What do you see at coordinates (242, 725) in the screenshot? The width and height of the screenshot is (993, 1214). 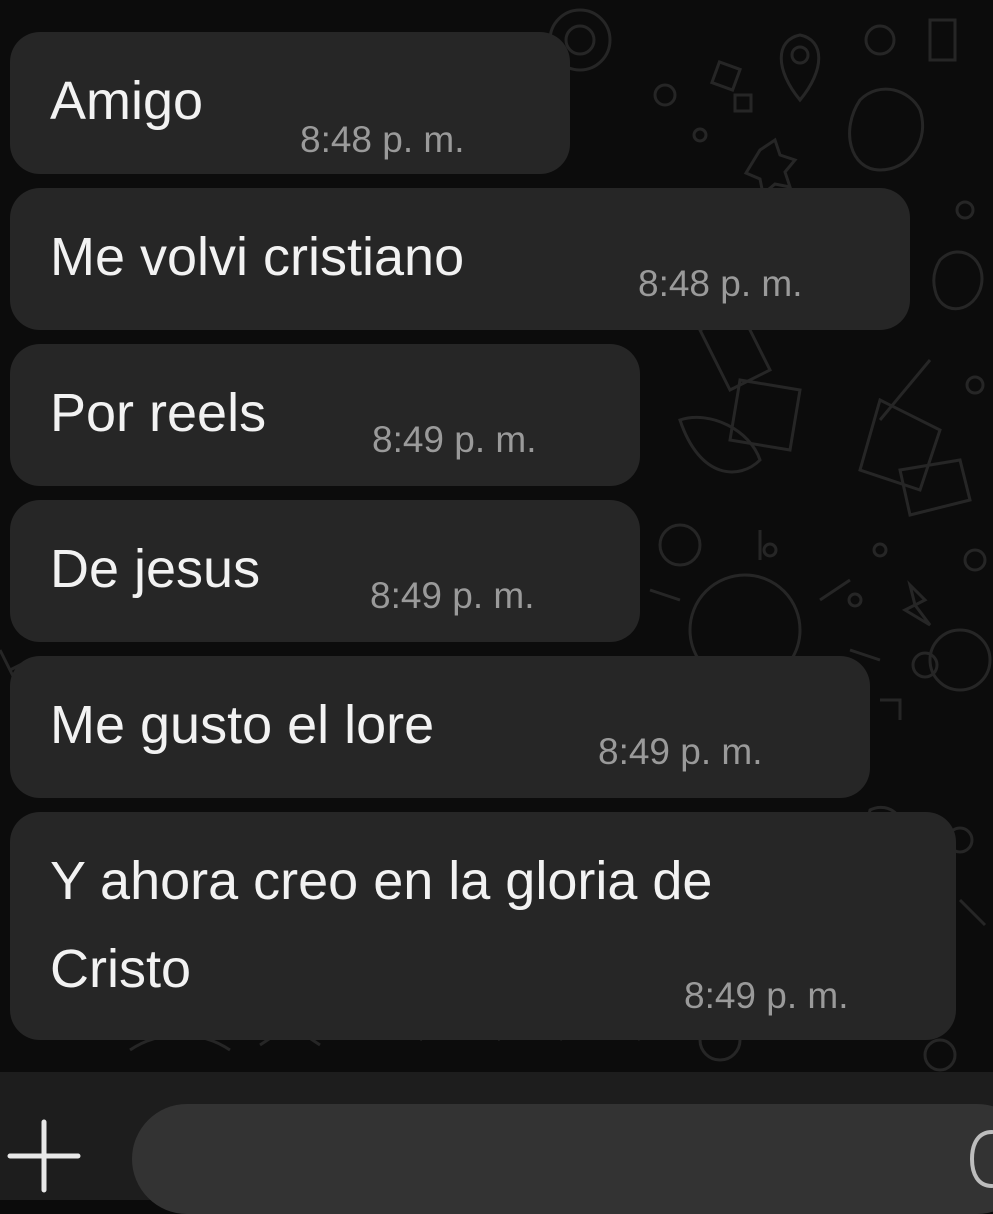 I see `message-text: Me gusto el lore` at bounding box center [242, 725].